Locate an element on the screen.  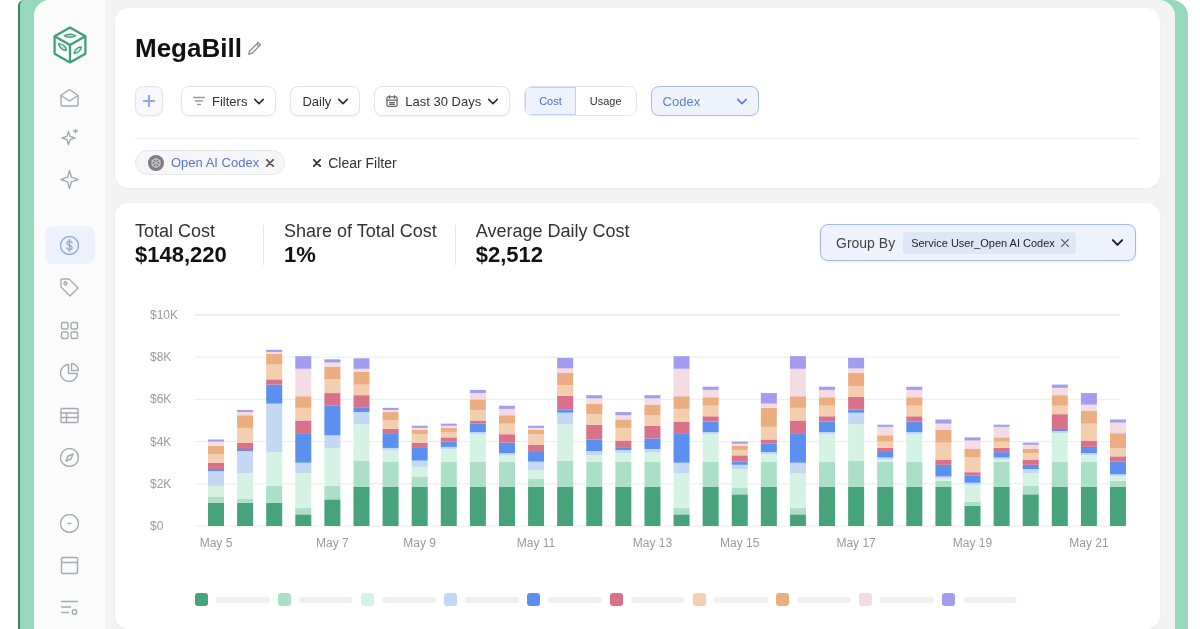
clear-filter-button: Clear Filter is located at coordinates (355, 162).